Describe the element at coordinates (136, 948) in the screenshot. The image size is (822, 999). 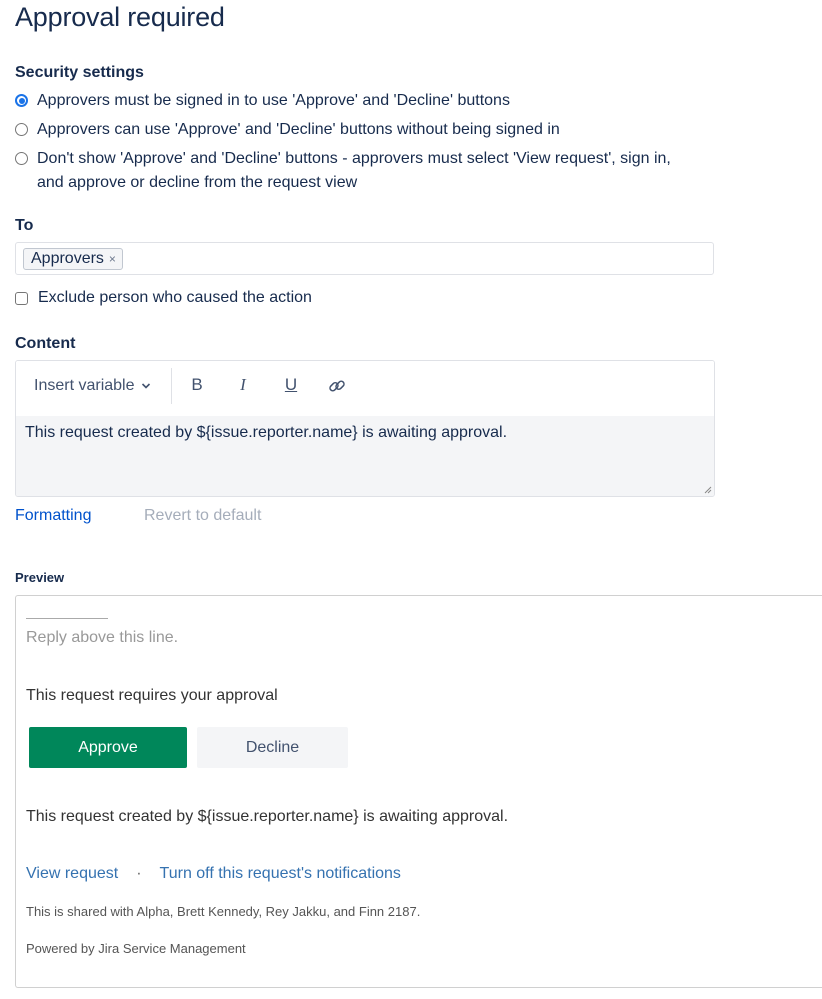
I see `powered-by-text: Powered by Jira Service Management` at that location.